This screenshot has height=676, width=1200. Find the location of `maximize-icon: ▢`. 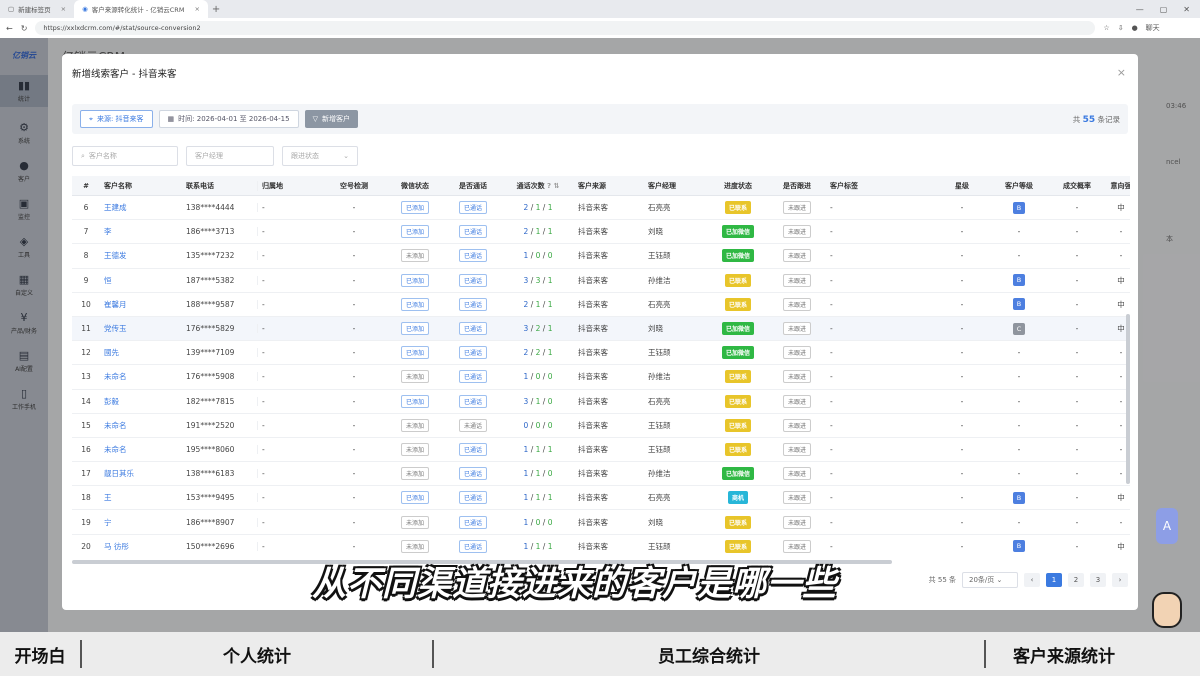

maximize-icon: ▢ is located at coordinates (1164, 9).